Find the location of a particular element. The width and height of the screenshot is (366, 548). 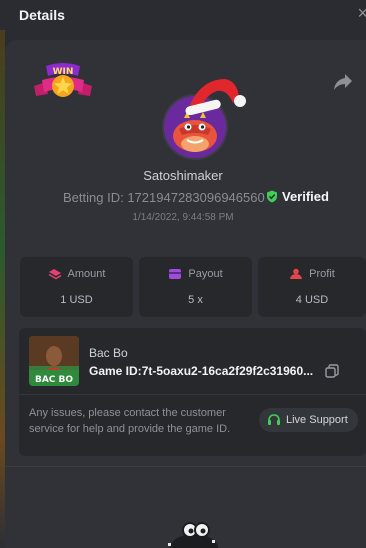

thumbnail-label: BAC BO is located at coordinates (54, 380).